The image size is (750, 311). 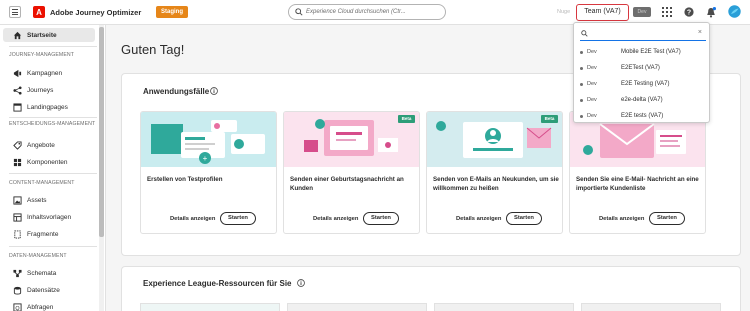 What do you see at coordinates (564, 12) in the screenshot?
I see `user-name: Nuge` at bounding box center [564, 12].